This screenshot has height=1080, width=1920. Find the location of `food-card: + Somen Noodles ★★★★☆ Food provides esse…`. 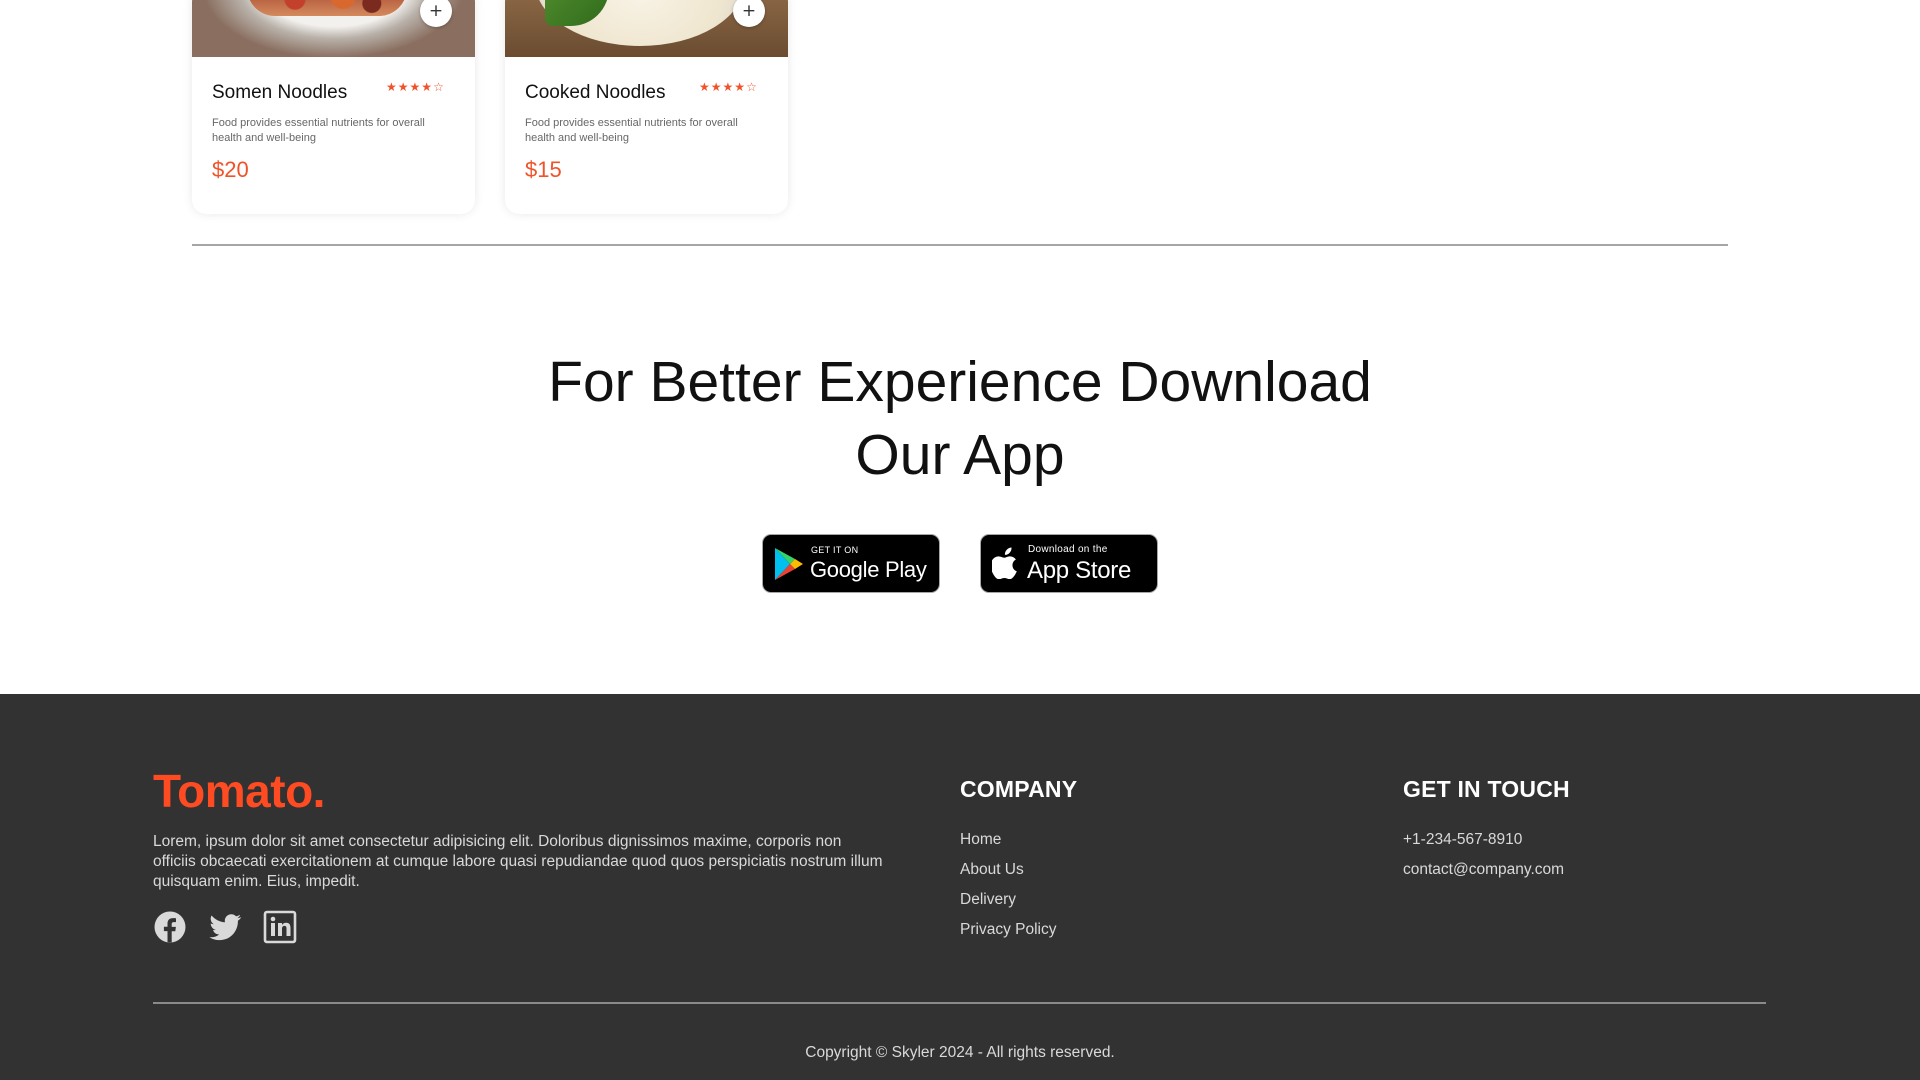

food-card: + Somen Noodles ★★★★☆ Food provides esse… is located at coordinates (333, 107).